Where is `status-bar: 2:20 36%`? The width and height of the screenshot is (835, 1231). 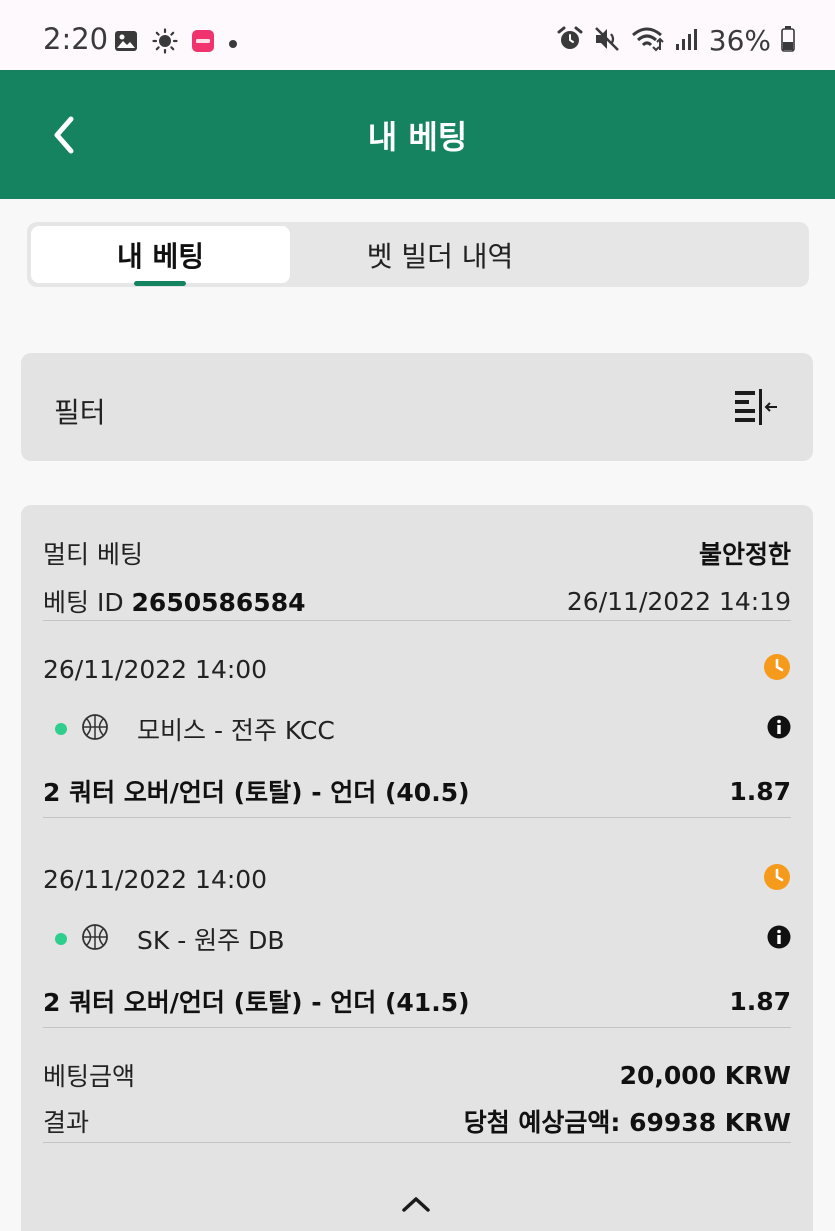
status-bar: 2:20 36% is located at coordinates (417, 35).